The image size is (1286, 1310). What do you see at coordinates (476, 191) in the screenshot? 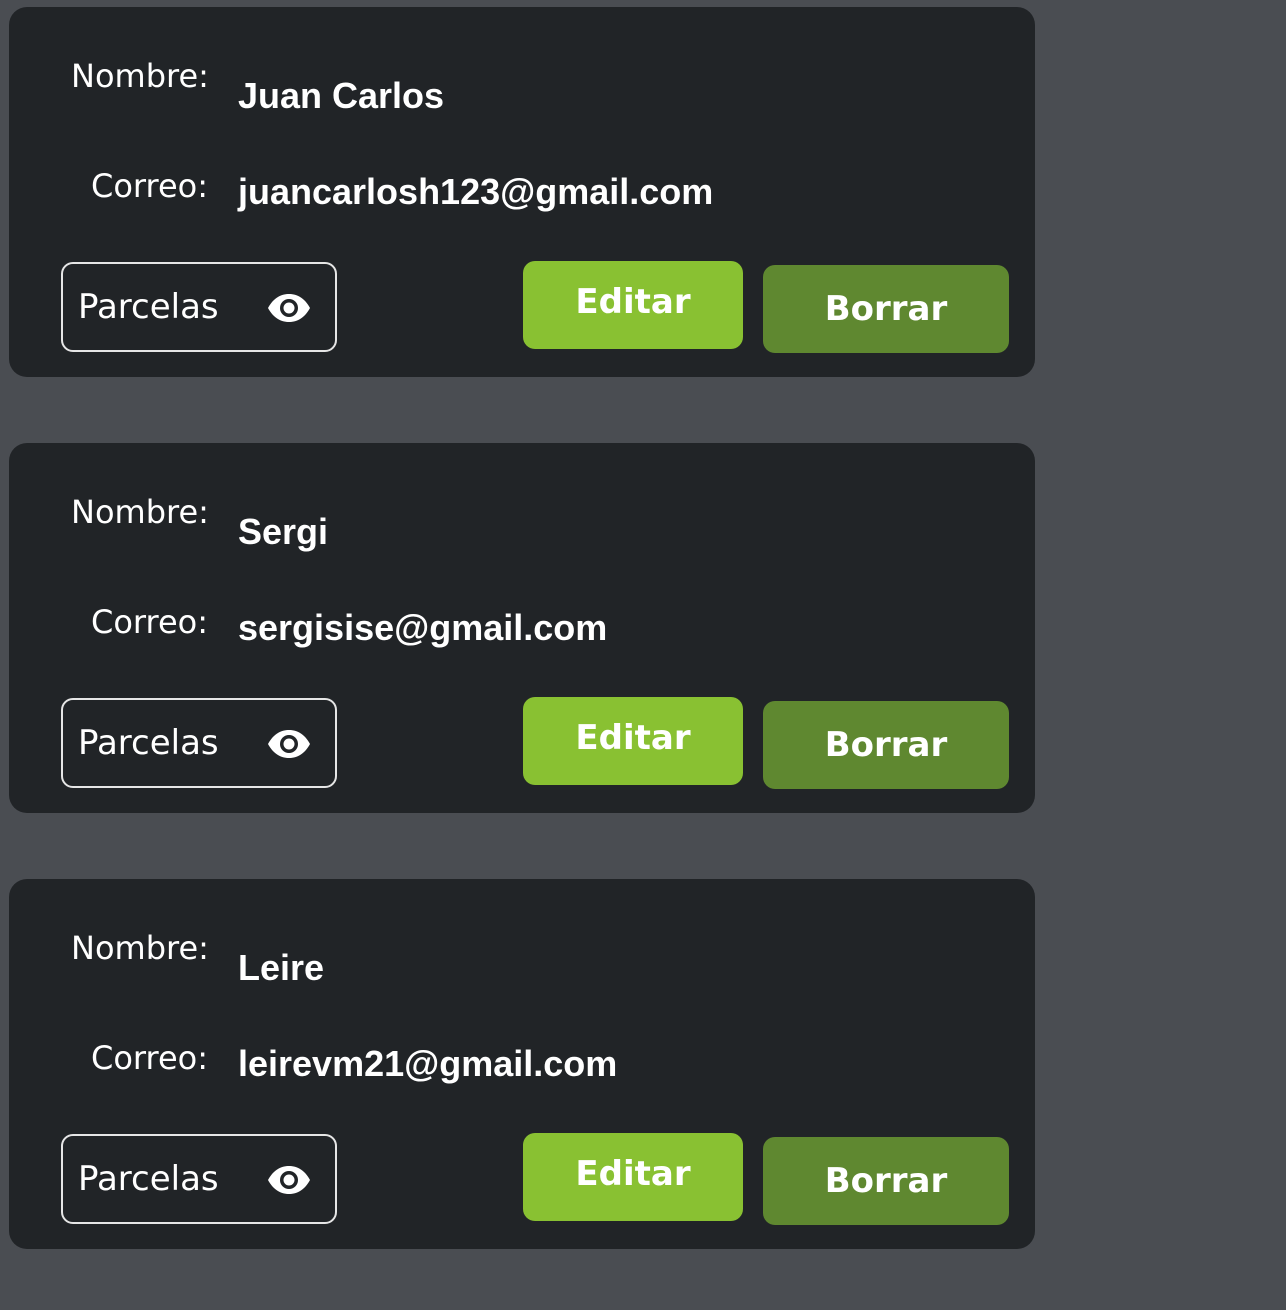
I see `correo-value: juancarlosh123@gmail.com` at bounding box center [476, 191].